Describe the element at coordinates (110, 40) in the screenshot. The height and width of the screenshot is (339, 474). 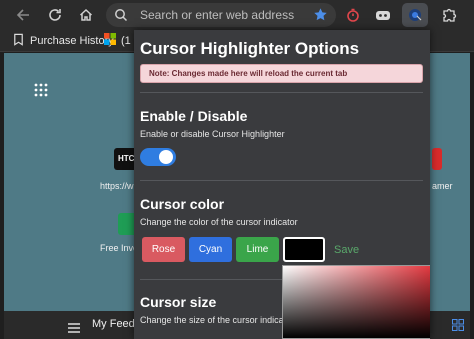
I see `microsoft-logo-icon` at that location.